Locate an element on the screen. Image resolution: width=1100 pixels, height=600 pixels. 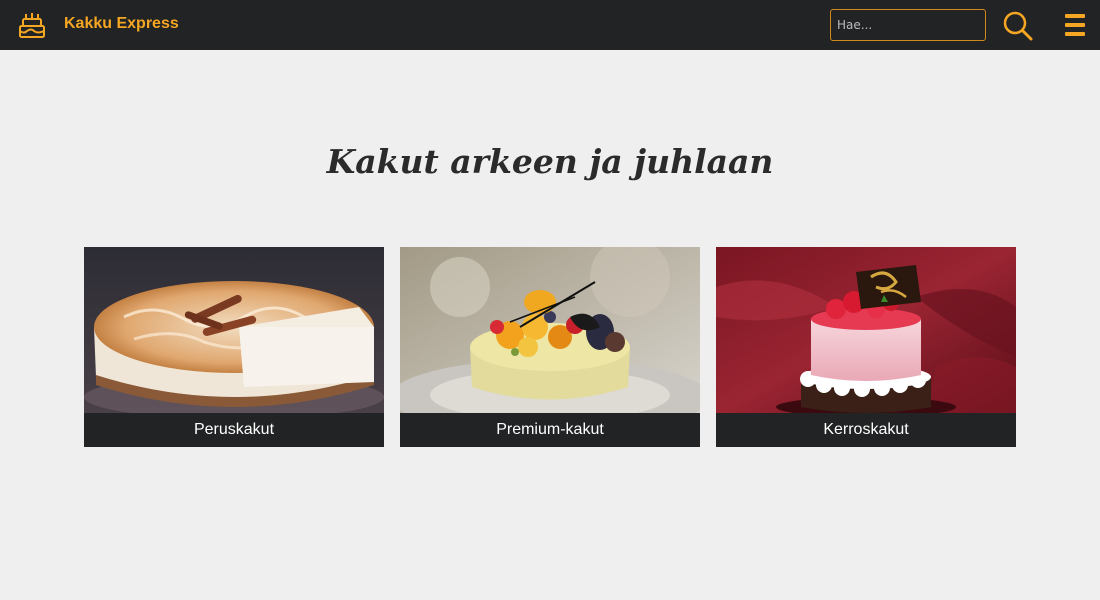
category-card-peruskakut: Peruskakut is located at coordinates (234, 347).